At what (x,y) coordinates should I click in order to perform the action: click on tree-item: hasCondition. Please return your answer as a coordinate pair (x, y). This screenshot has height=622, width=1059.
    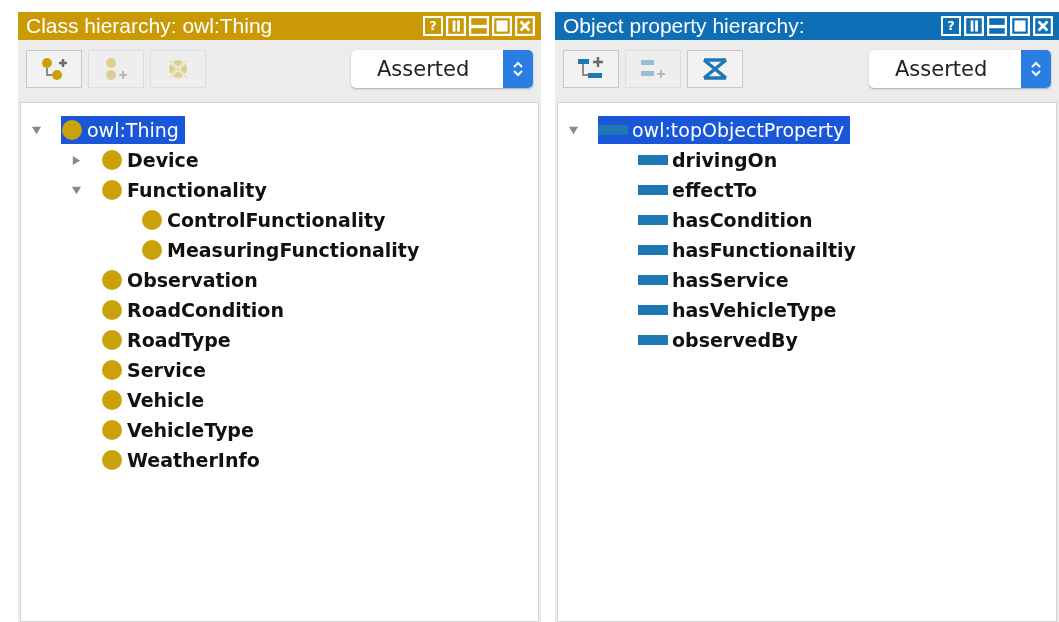
    Looking at the image, I should click on (728, 220).